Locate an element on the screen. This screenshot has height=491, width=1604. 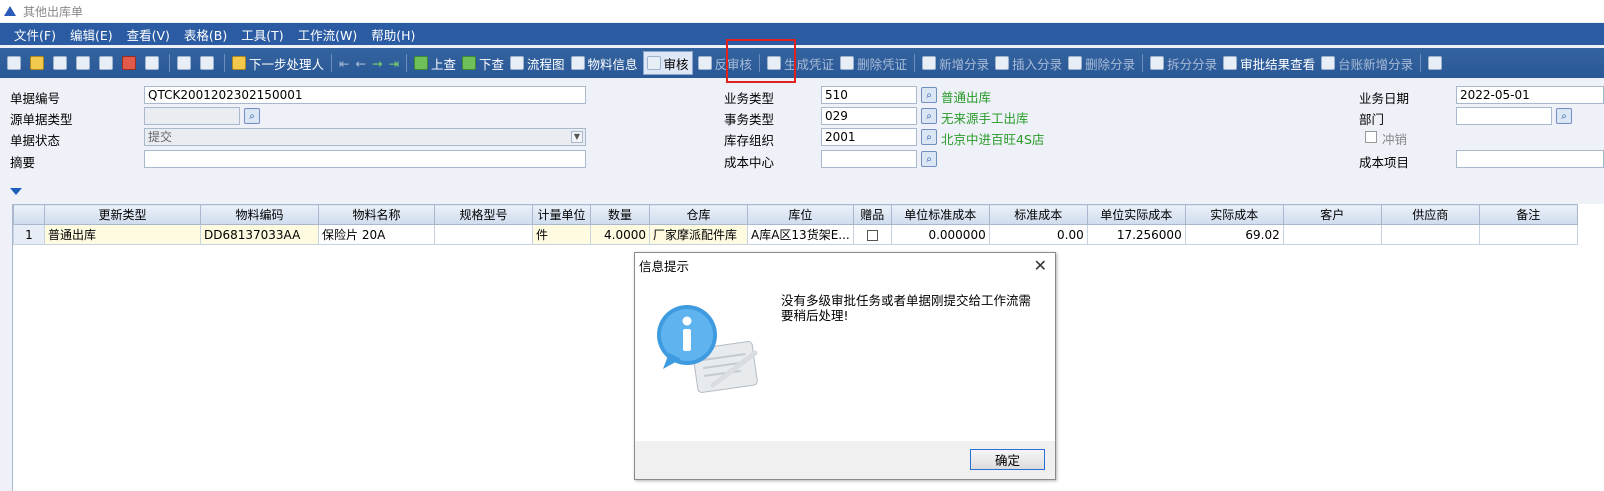
cell-qty: 4.0000 is located at coordinates (620, 234).